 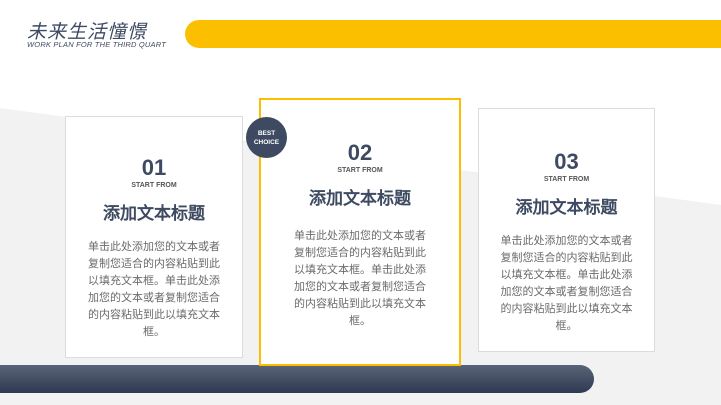 What do you see at coordinates (154, 167) in the screenshot?
I see `card-number: 01` at bounding box center [154, 167].